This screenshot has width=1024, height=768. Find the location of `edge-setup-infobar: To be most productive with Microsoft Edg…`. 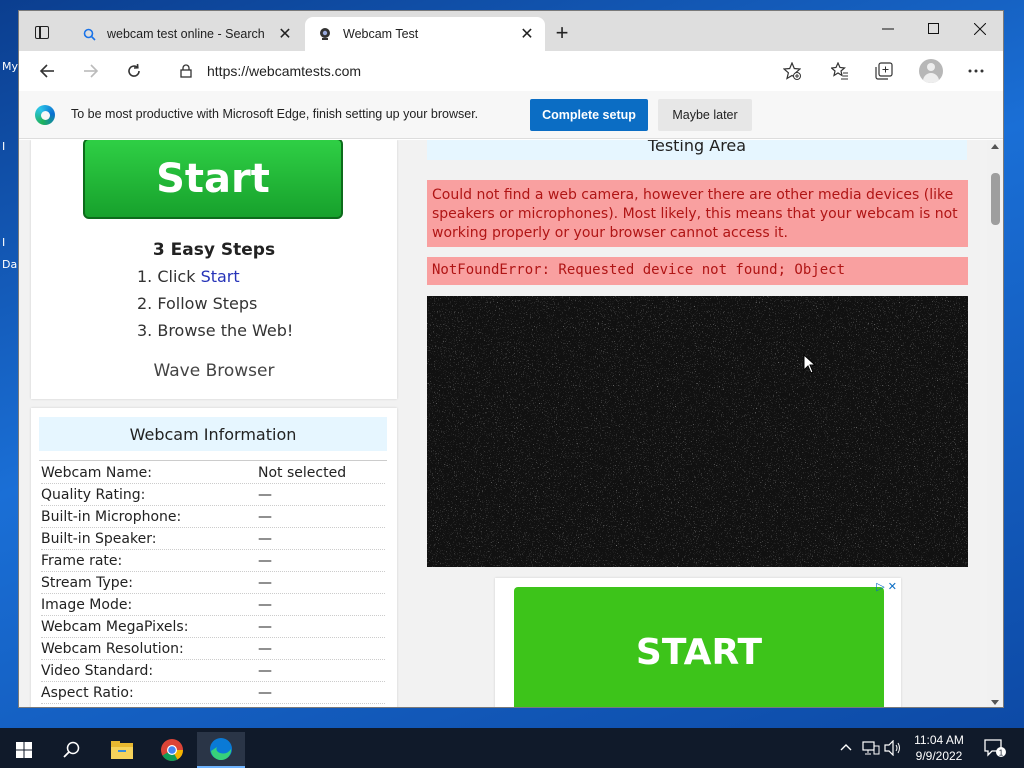

edge-setup-infobar: To be most productive with Microsoft Edg… is located at coordinates (511, 115).